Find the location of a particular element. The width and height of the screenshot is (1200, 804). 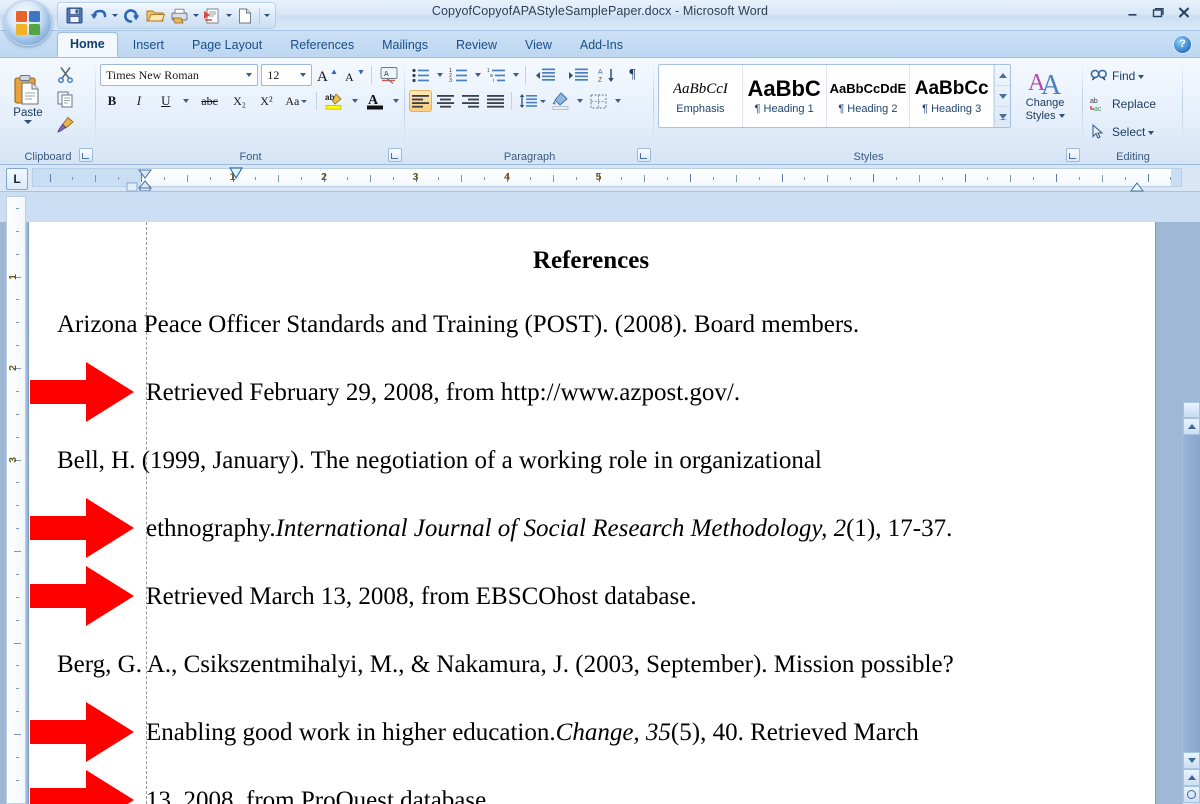

numbering-button: 1 2 3 is located at coordinates (458, 75).